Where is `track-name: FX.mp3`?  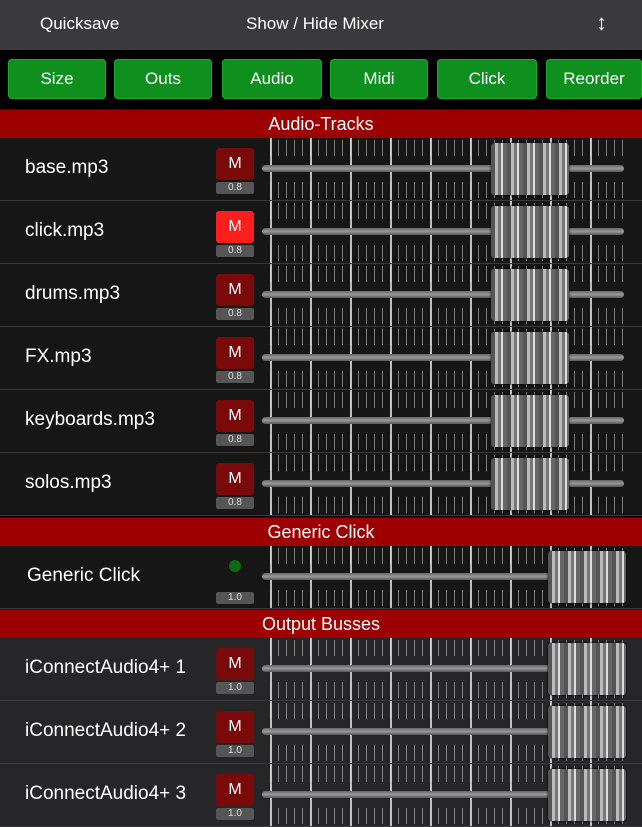
track-name: FX.mp3 is located at coordinates (58, 356).